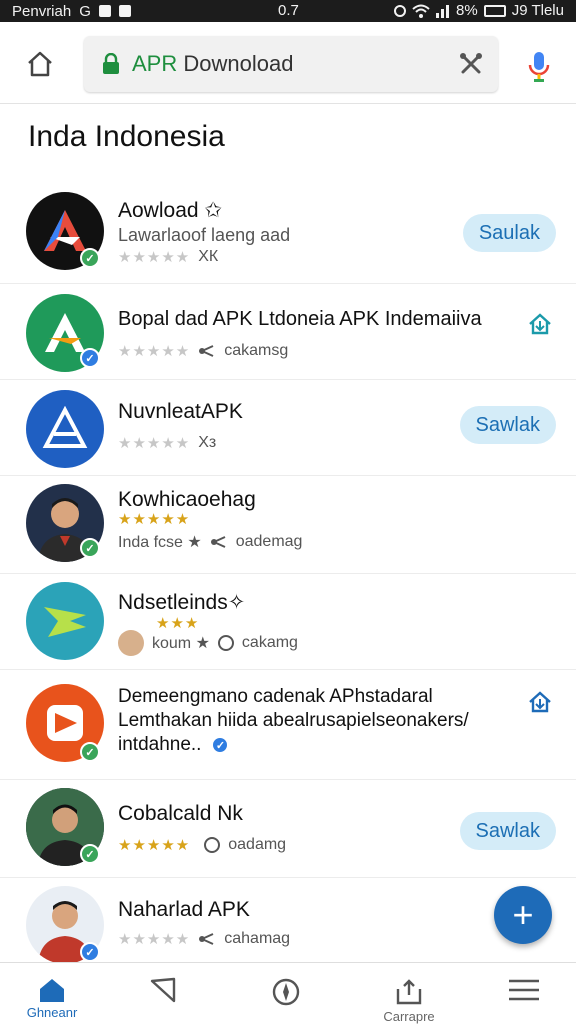 The width and height of the screenshot is (576, 1025). What do you see at coordinates (421, 11) in the screenshot?
I see `wifi-icon` at bounding box center [421, 11].